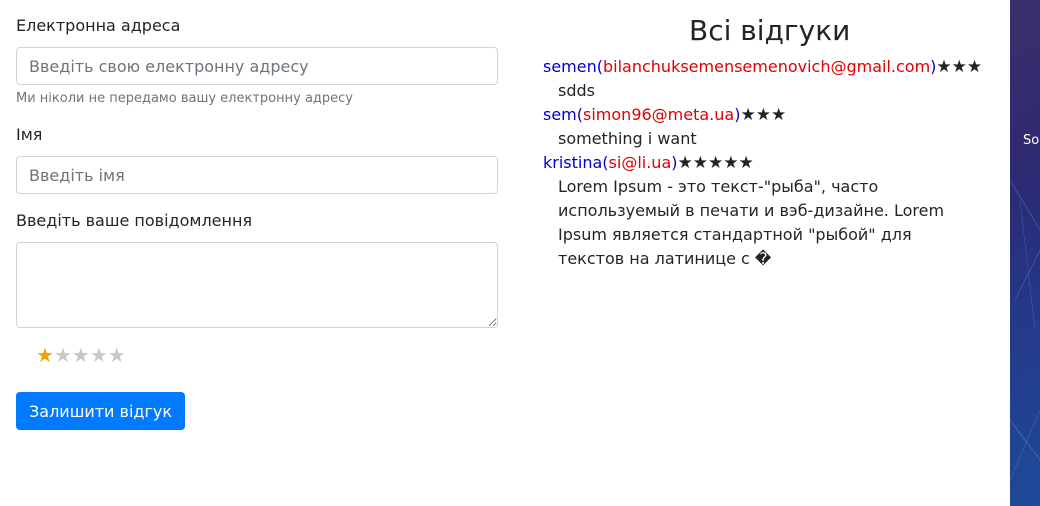 The height and width of the screenshot is (506, 1040). I want to click on review-item: sem(simon96@meta.ua)★★★ something i want, so click(762, 127).